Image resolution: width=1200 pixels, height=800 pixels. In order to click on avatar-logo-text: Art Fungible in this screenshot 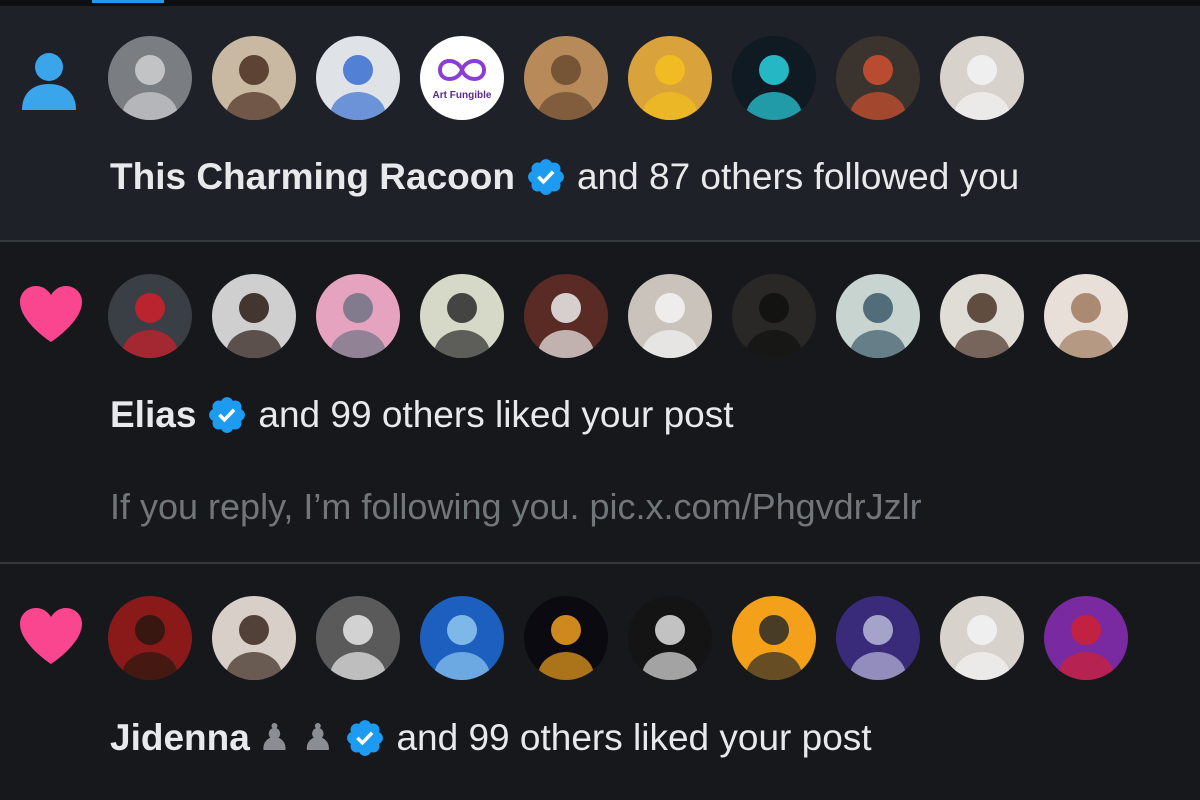, I will do `click(462, 95)`.